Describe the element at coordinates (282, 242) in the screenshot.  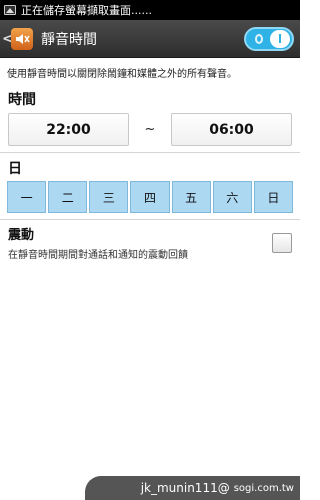
I see `vibration-checkbox` at that location.